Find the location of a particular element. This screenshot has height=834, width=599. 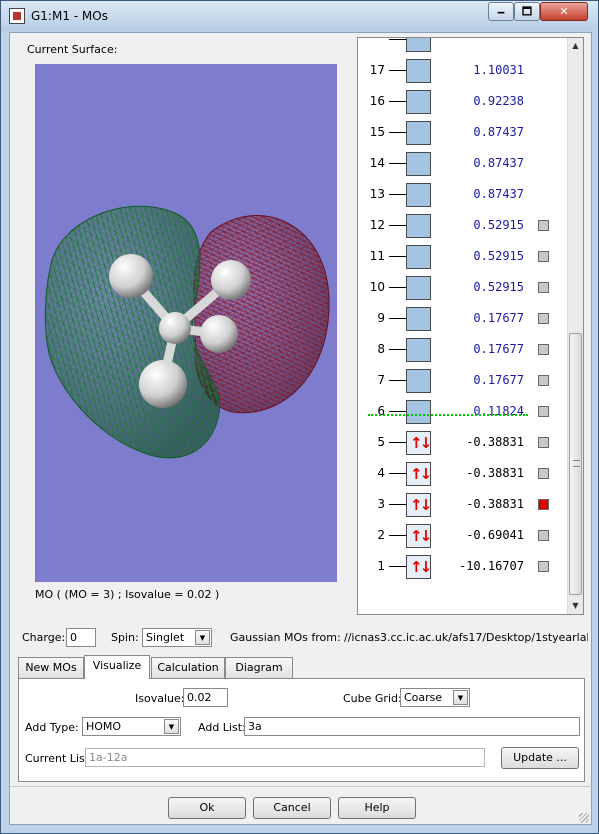

mo-row: 10 0.52915 is located at coordinates (463, 287).